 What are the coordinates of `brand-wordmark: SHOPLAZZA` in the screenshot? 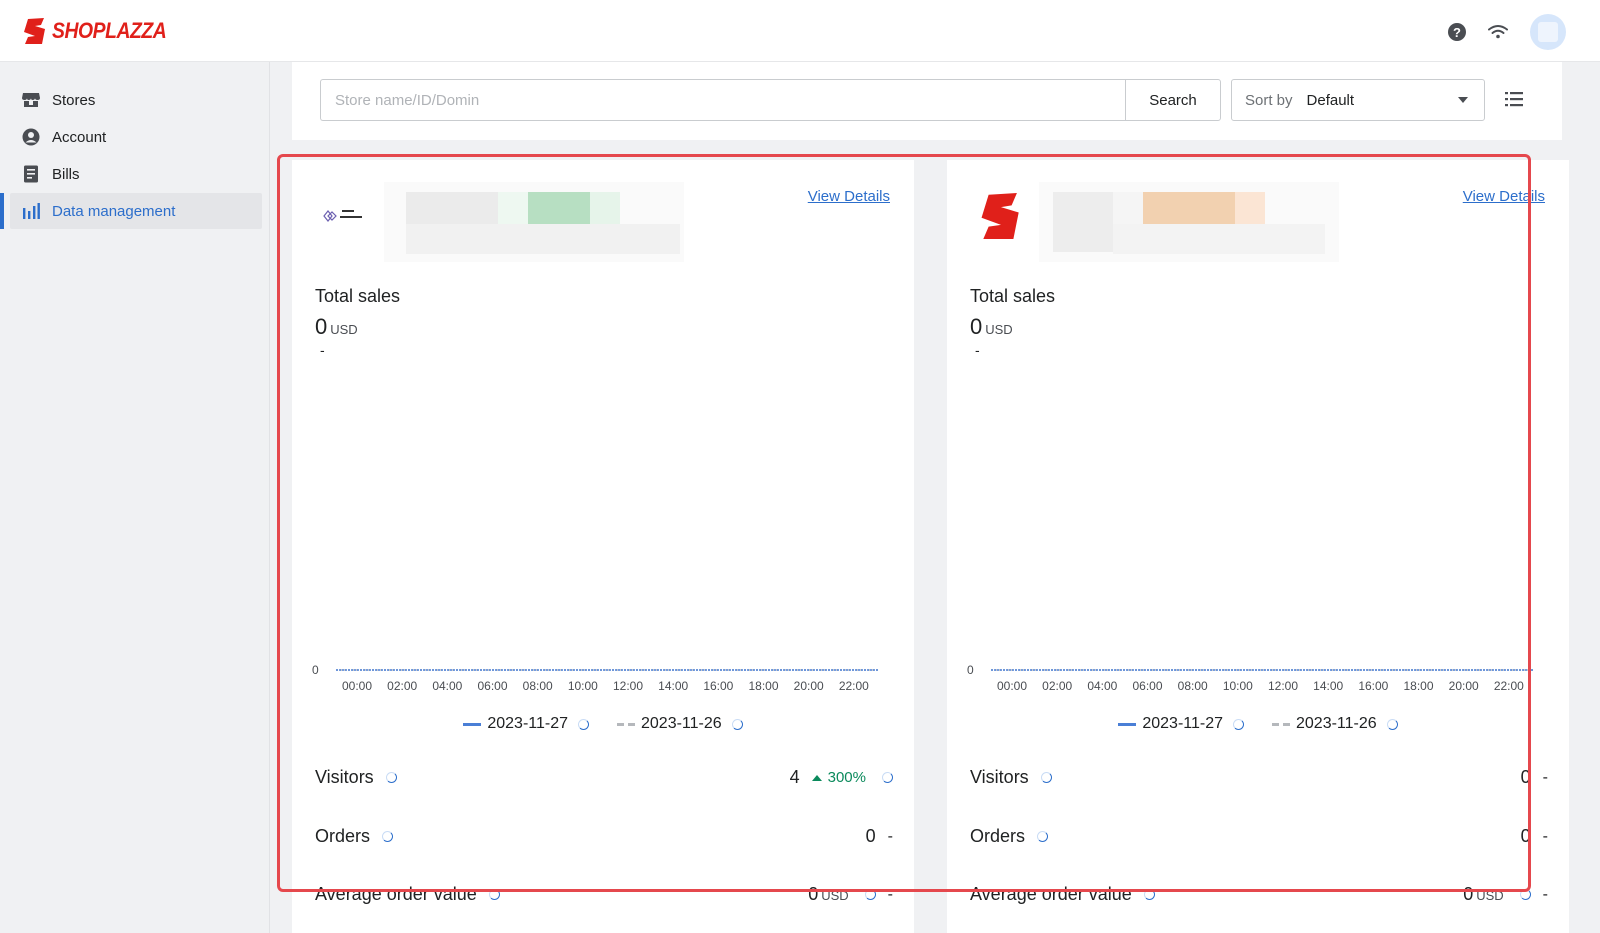 It's located at (109, 30).